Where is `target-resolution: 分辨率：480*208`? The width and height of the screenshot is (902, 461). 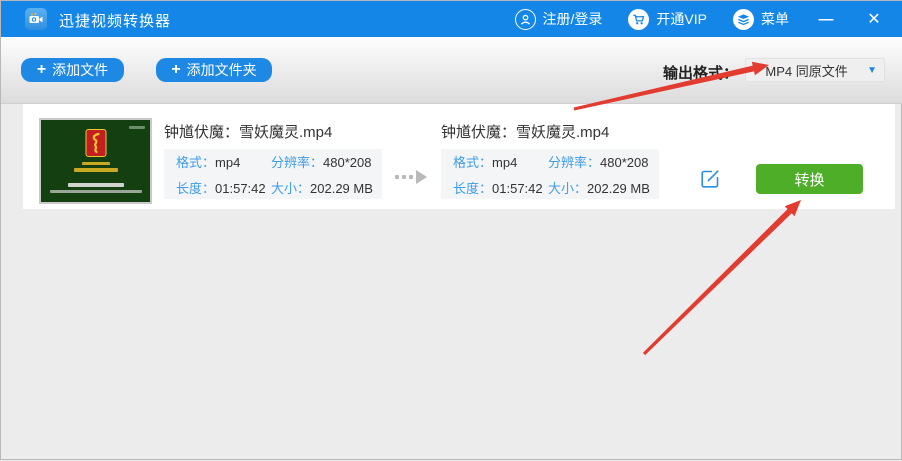
target-resolution: 分辨率：480*208 is located at coordinates (598, 162).